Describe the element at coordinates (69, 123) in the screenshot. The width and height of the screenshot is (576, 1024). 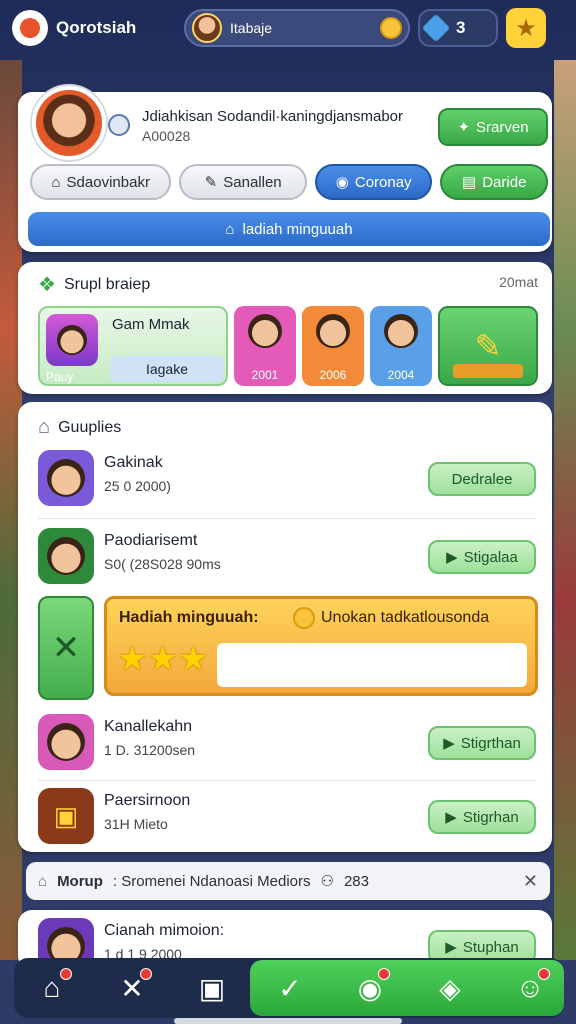
I see `profile-avatar` at that location.